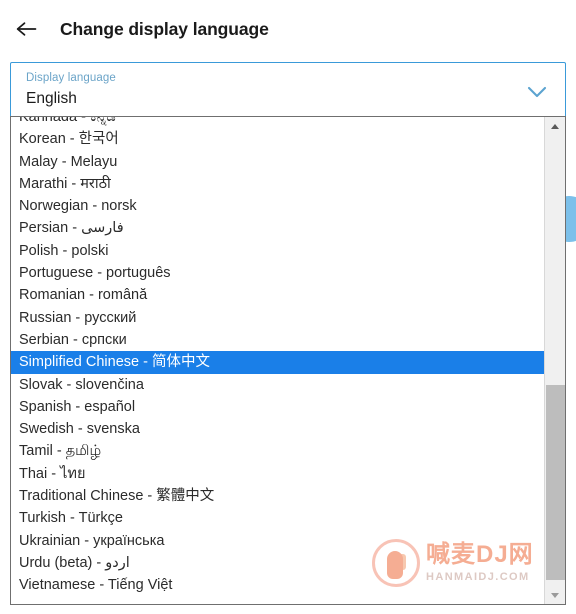 Image resolution: width=576 pixels, height=614 pixels. I want to click on list-item: Romanian - română, so click(277, 295).